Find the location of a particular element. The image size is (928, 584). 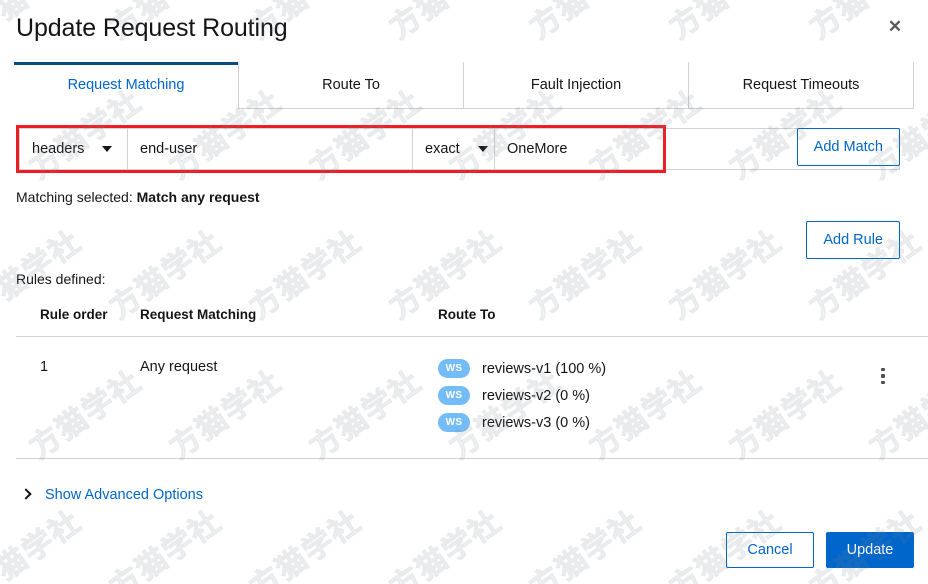

cell-request-matching: Any request is located at coordinates (289, 397).